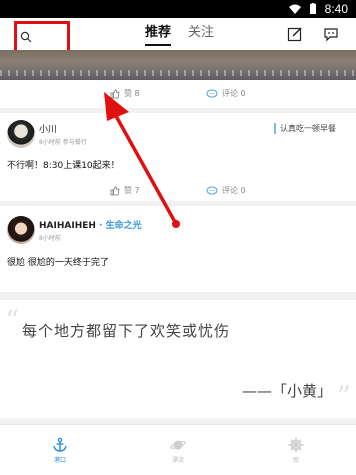 The width and height of the screenshot is (356, 475). I want to click on nav-item-drift: 漂流, so click(178, 450).